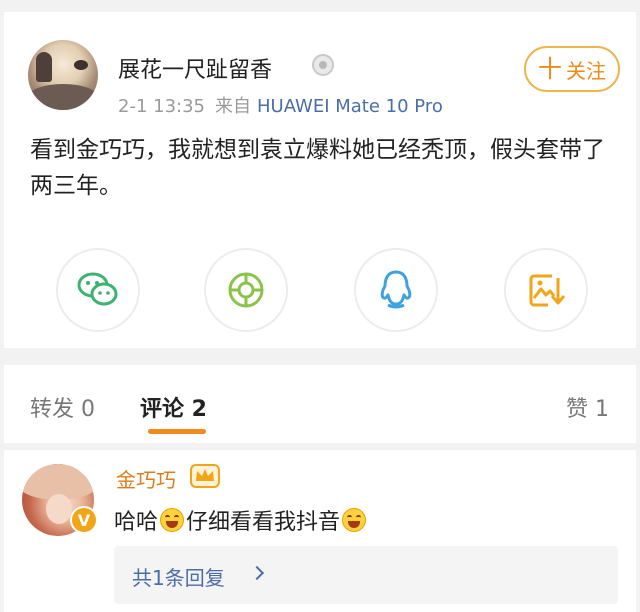 The width and height of the screenshot is (640, 612). What do you see at coordinates (317, 168) in the screenshot?
I see `post-text: 看到金巧巧，我就想到袁立爆料她已经秃顶，假头套带了两三年。` at bounding box center [317, 168].